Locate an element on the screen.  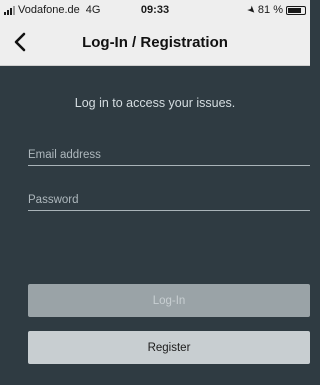
battery-fill is located at coordinates (294, 10).